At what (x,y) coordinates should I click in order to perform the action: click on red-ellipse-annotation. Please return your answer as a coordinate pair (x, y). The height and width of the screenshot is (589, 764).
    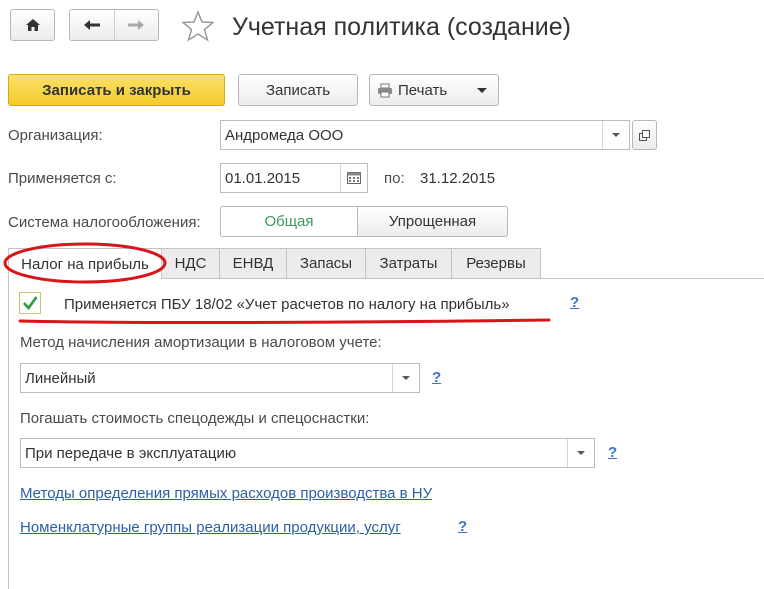
    Looking at the image, I should click on (85, 263).